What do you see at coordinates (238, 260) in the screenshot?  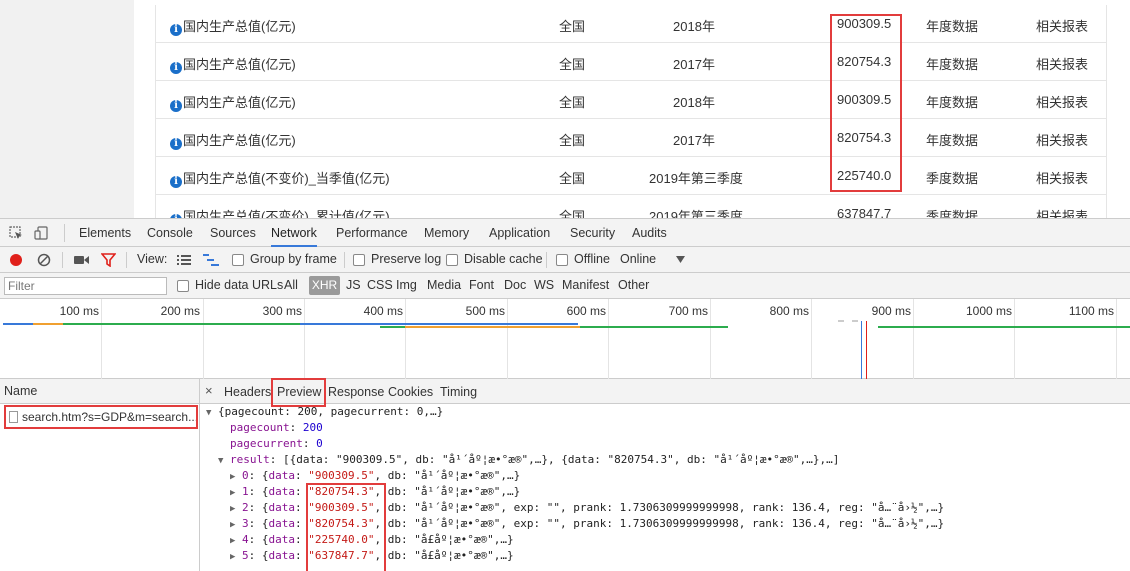 I see `group-by-frame-checkbox` at bounding box center [238, 260].